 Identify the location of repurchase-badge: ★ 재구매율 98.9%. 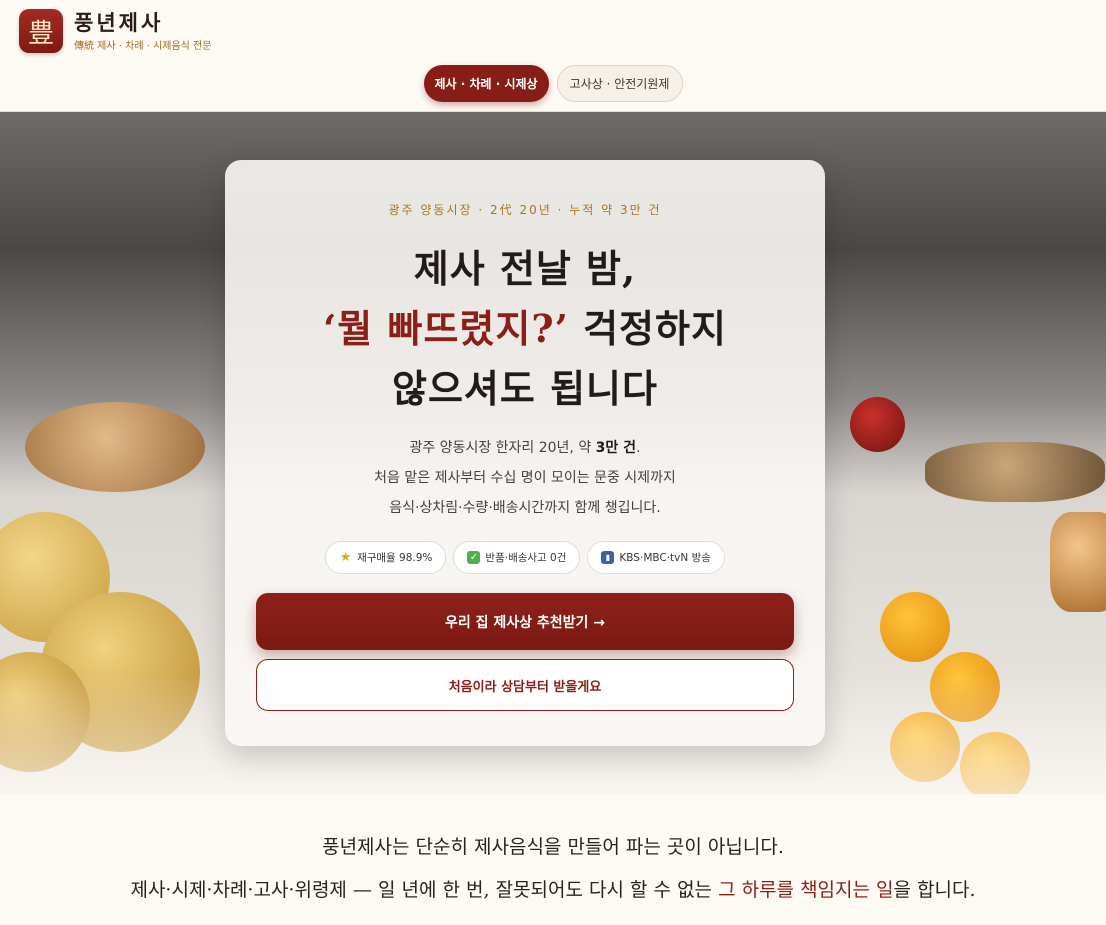
(386, 557).